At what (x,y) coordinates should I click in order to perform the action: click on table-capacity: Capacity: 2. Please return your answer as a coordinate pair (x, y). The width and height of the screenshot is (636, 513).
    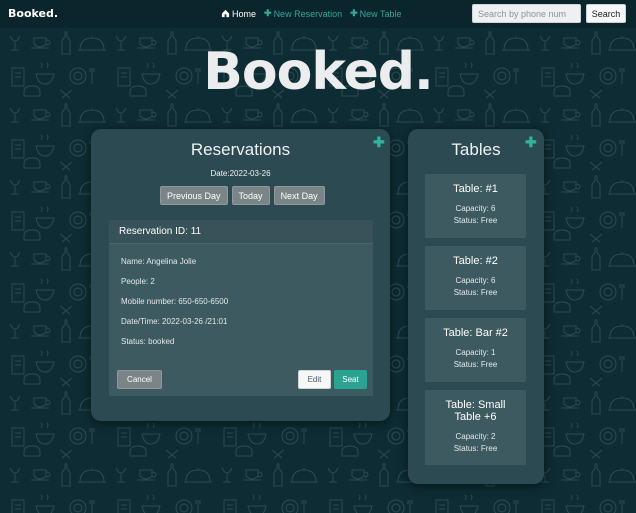
    Looking at the image, I should click on (475, 436).